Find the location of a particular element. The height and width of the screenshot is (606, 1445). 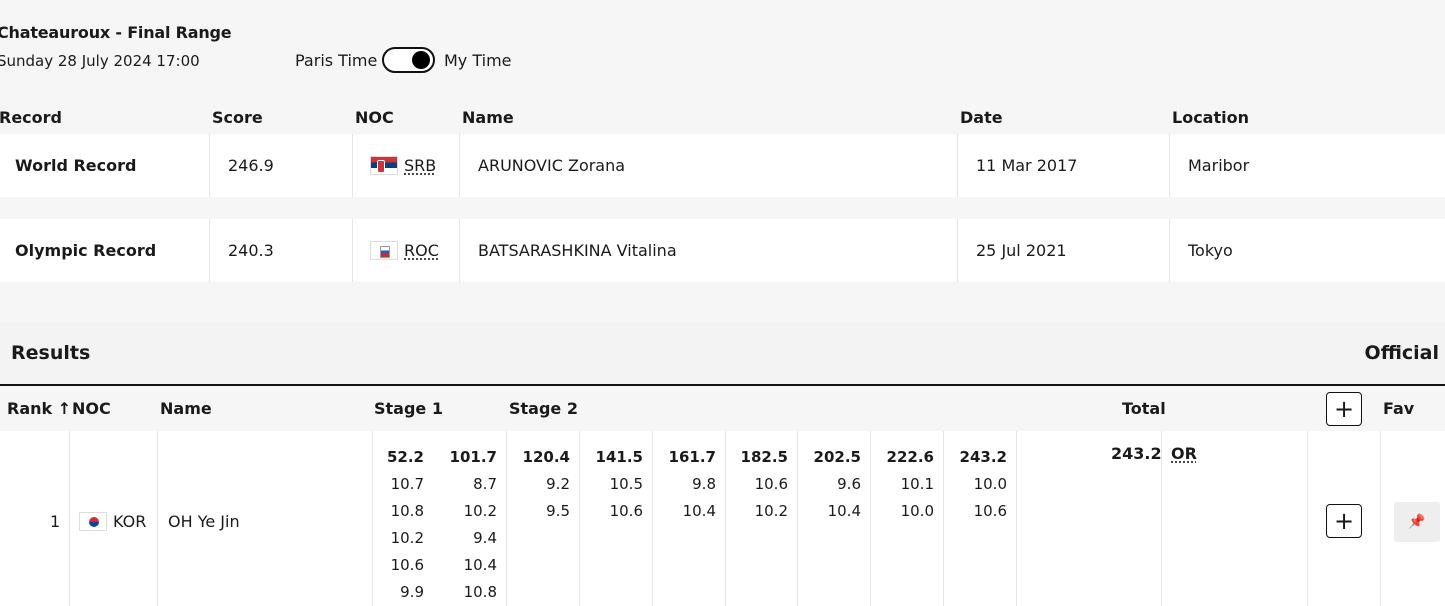

fav-header: Fav is located at coordinates (1399, 408).